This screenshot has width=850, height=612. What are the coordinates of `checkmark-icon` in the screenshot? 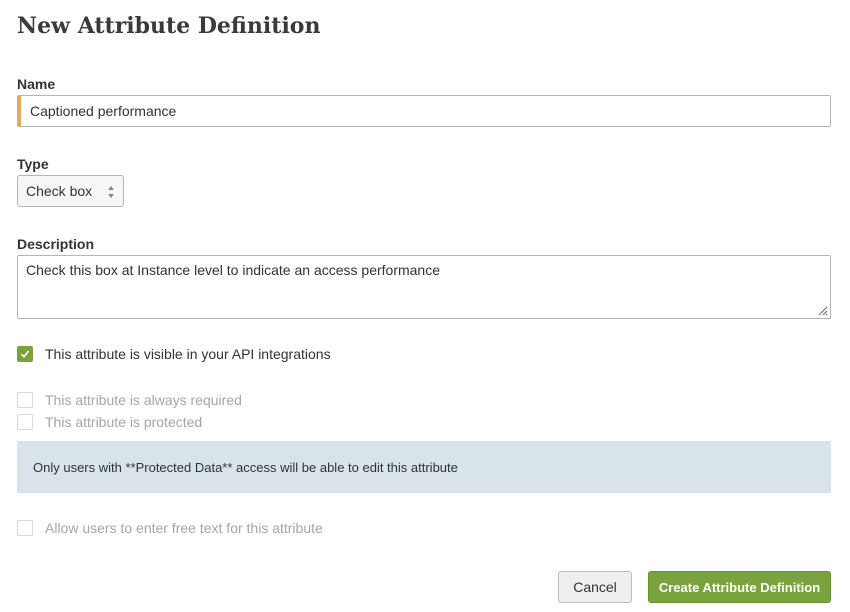 It's located at (25, 354).